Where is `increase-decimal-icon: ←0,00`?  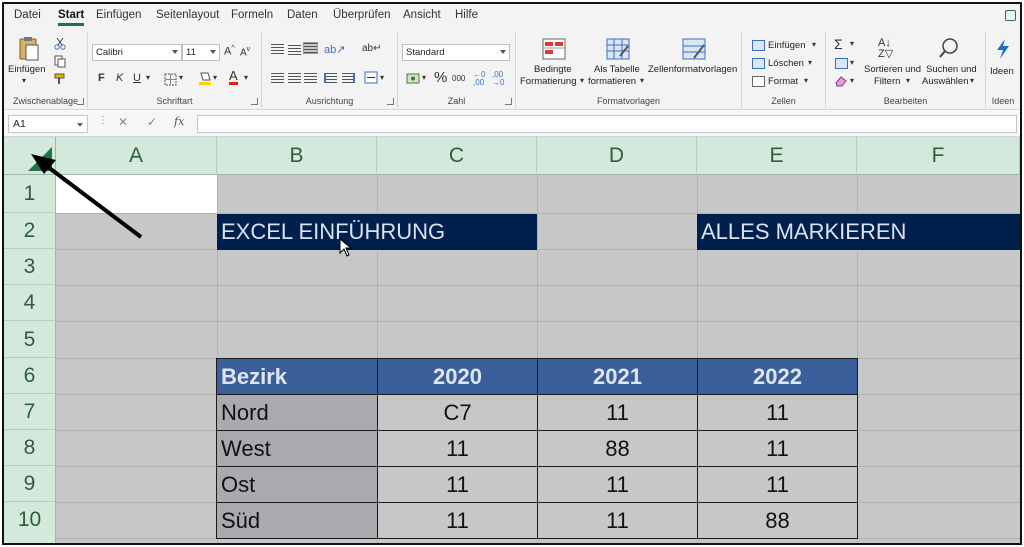
increase-decimal-icon: ←0,00 is located at coordinates (479, 79).